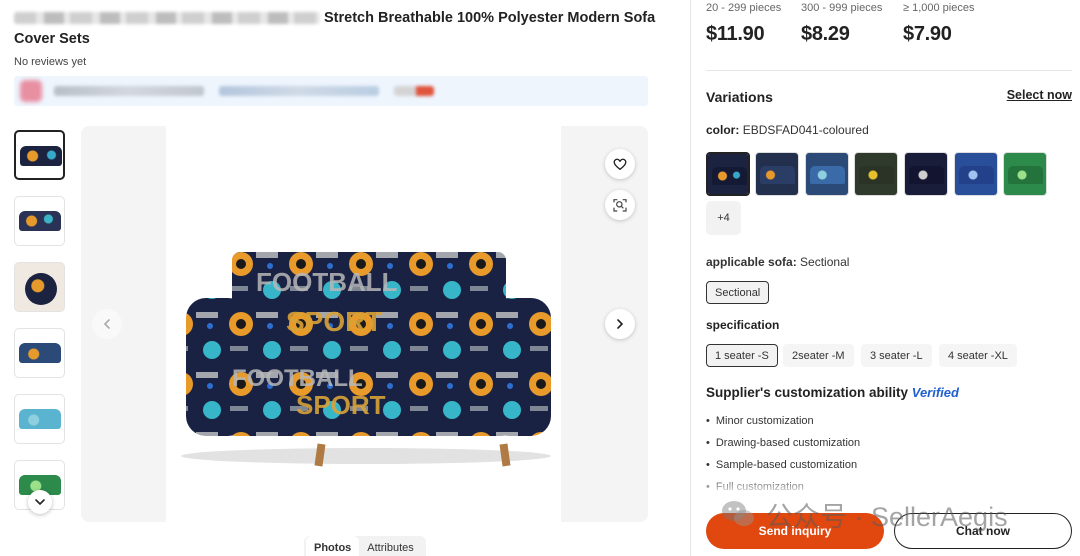 Image resolution: width=1080 pixels, height=556 pixels. I want to click on spec-option-1-seater: 1 seater -S, so click(742, 355).